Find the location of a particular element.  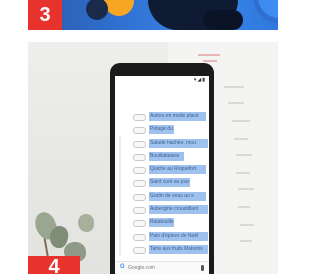

list-item: Salade hachée, mou is located at coordinates (162, 143).